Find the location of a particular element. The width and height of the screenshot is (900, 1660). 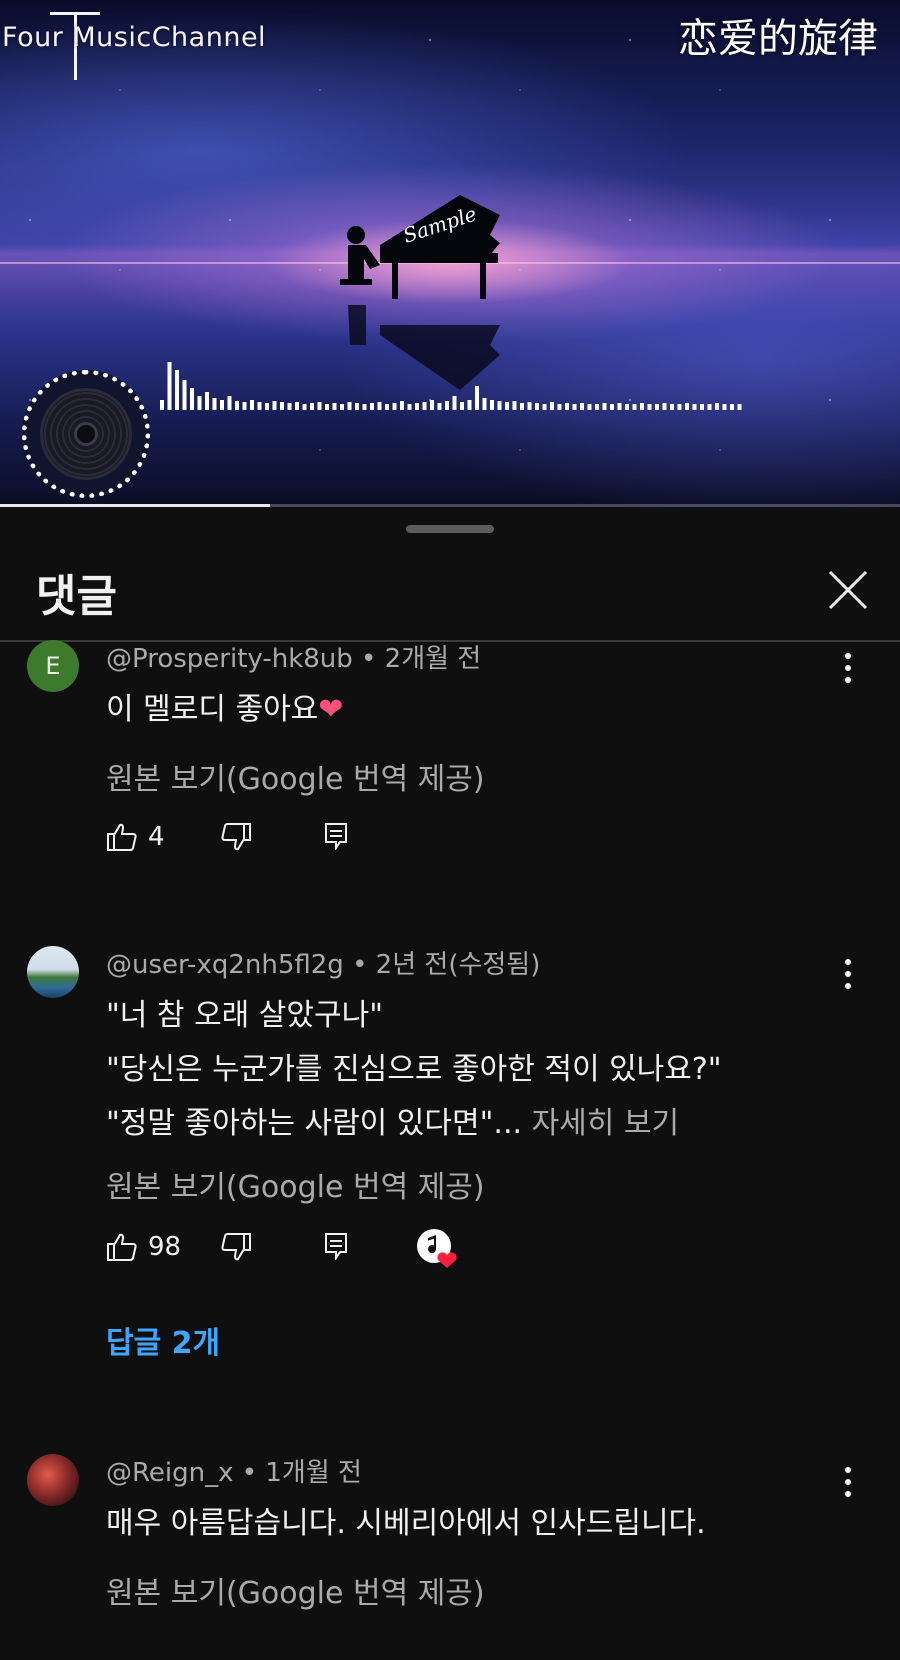

view-replies-link: 답글 2개 is located at coordinates (163, 1340).